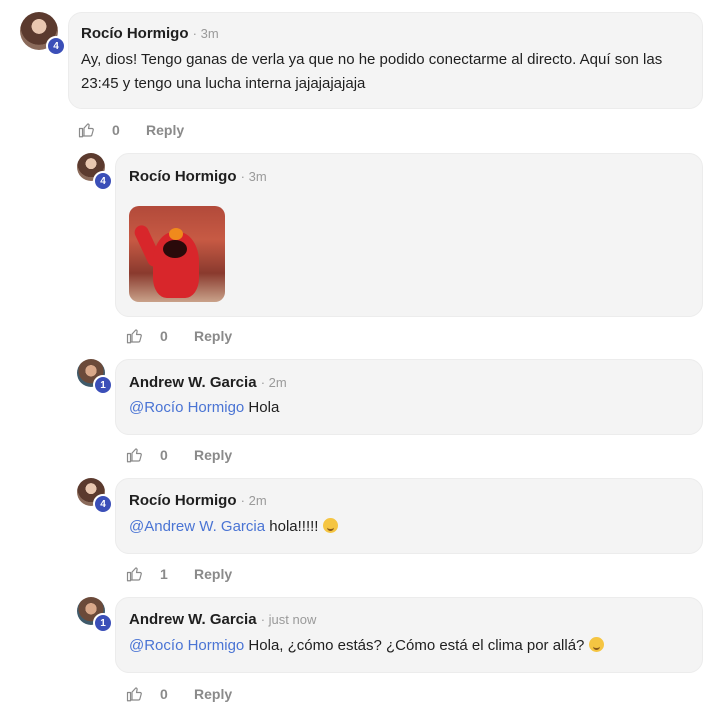 Image resolution: width=720 pixels, height=709 pixels. What do you see at coordinates (596, 644) in the screenshot?
I see `smile-emoji-icon` at bounding box center [596, 644].